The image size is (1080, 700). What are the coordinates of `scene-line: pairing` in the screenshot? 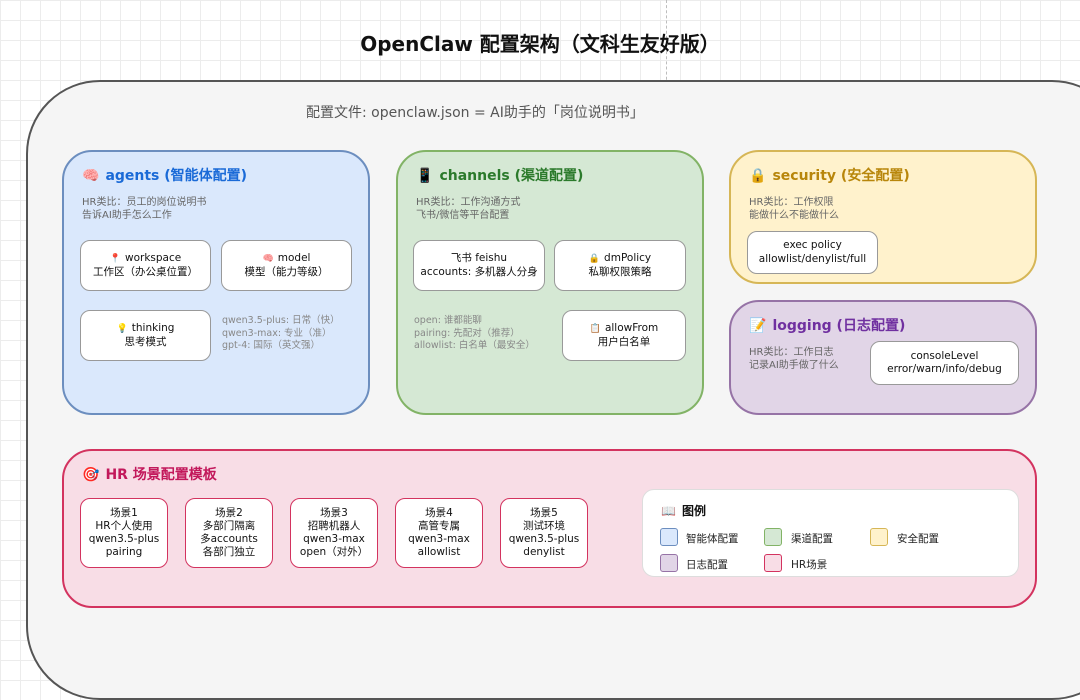 It's located at (124, 552).